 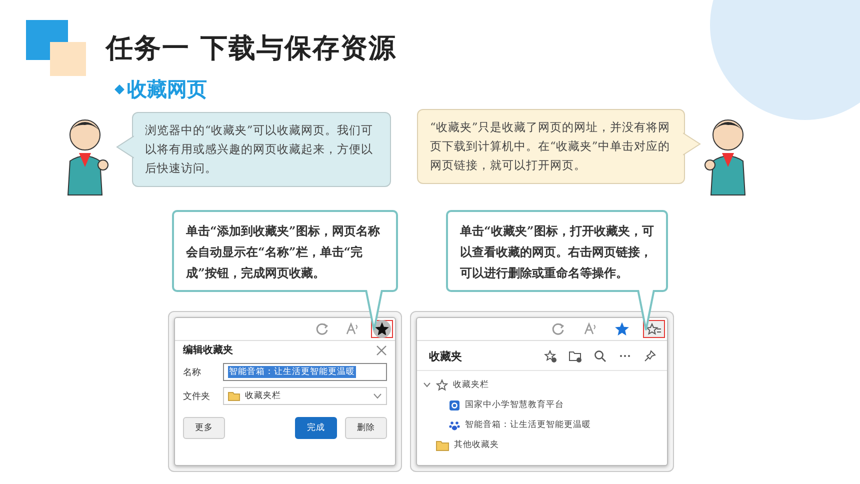 I want to click on folder-dropdown: 收藏夹栏, so click(x=305, y=396).